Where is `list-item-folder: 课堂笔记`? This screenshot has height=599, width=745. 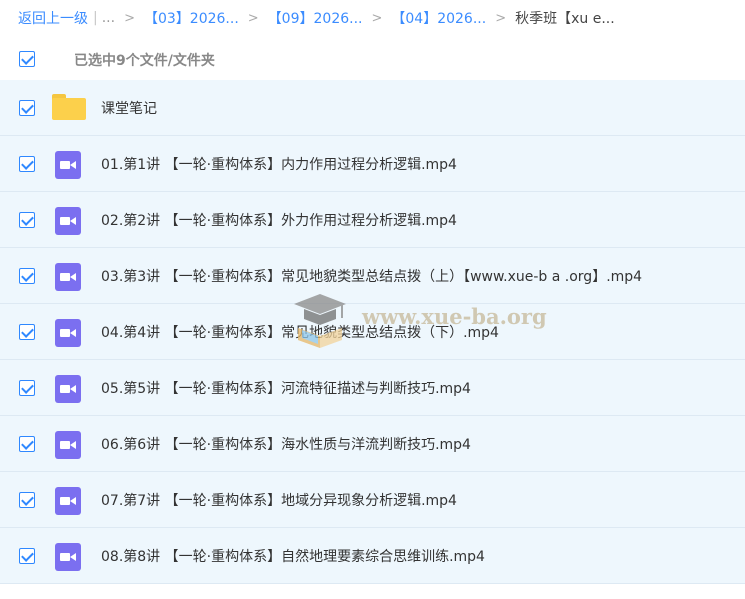
list-item-folder: 课堂笔记 is located at coordinates (372, 108).